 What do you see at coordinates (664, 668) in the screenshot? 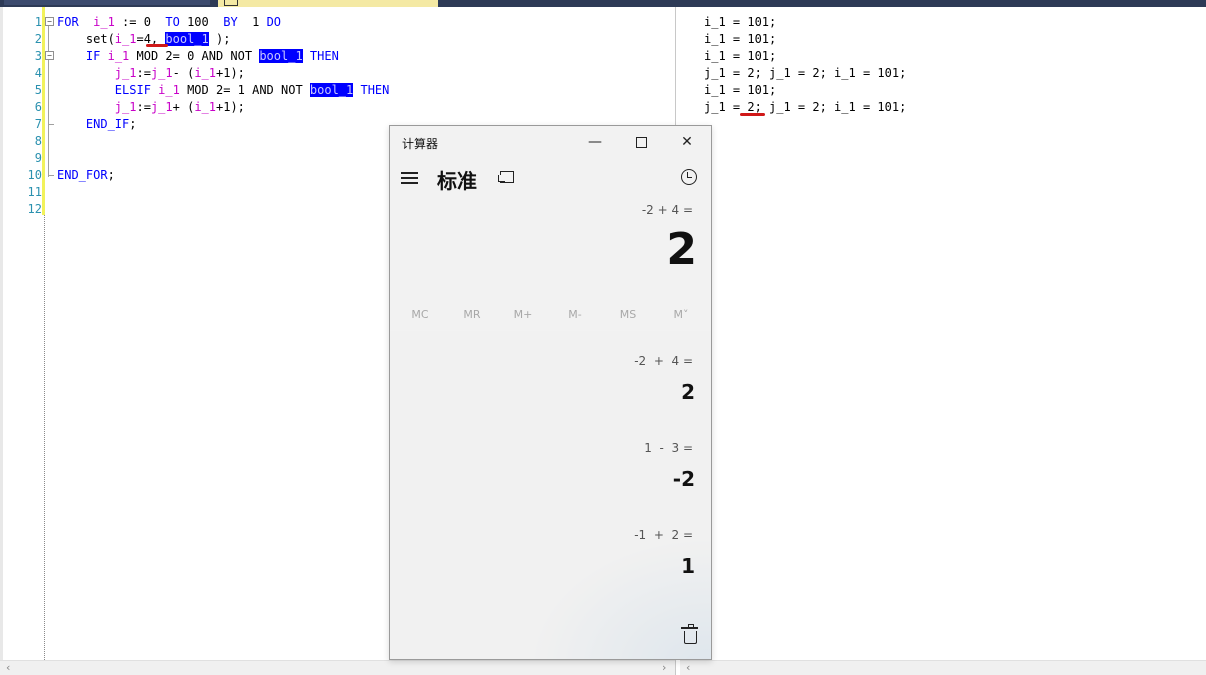
I see `scroll-right-icon: ›` at bounding box center [664, 668].